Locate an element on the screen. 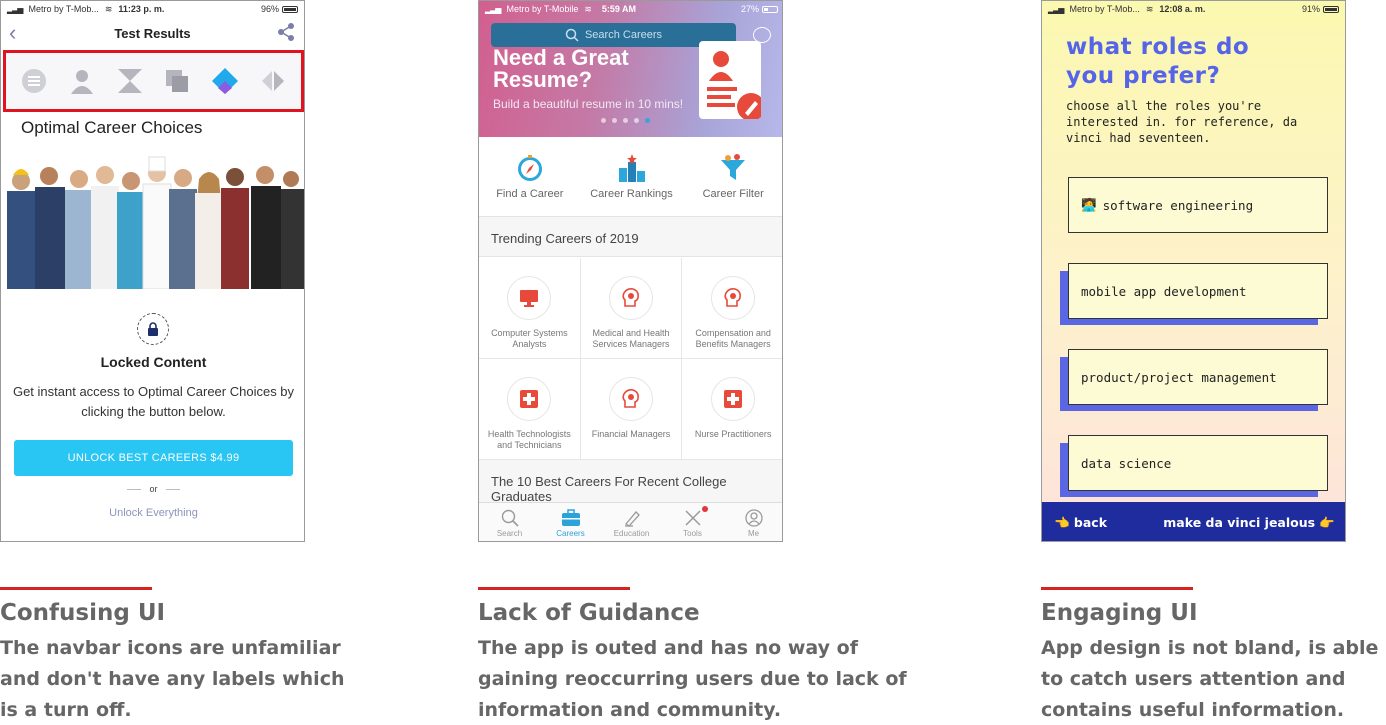  find-a-career-label: Find a Career is located at coordinates (530, 193).